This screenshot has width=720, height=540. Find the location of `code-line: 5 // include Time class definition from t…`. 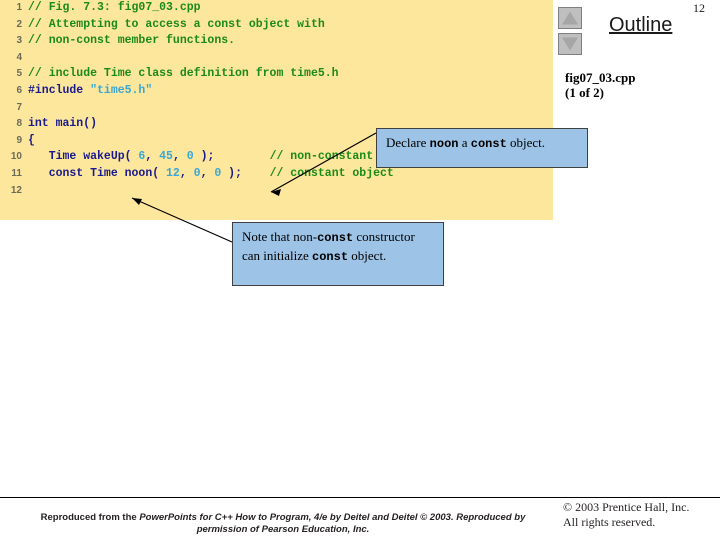

code-line: 5 // include Time class definition from t… is located at coordinates (276, 74).